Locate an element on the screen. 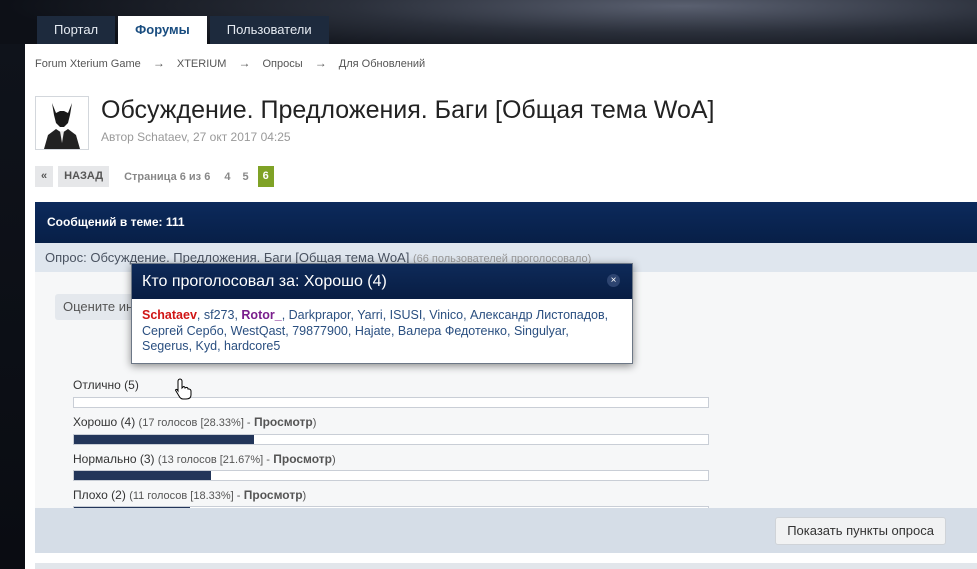  voter-link: Сергей Сербо is located at coordinates (183, 331).